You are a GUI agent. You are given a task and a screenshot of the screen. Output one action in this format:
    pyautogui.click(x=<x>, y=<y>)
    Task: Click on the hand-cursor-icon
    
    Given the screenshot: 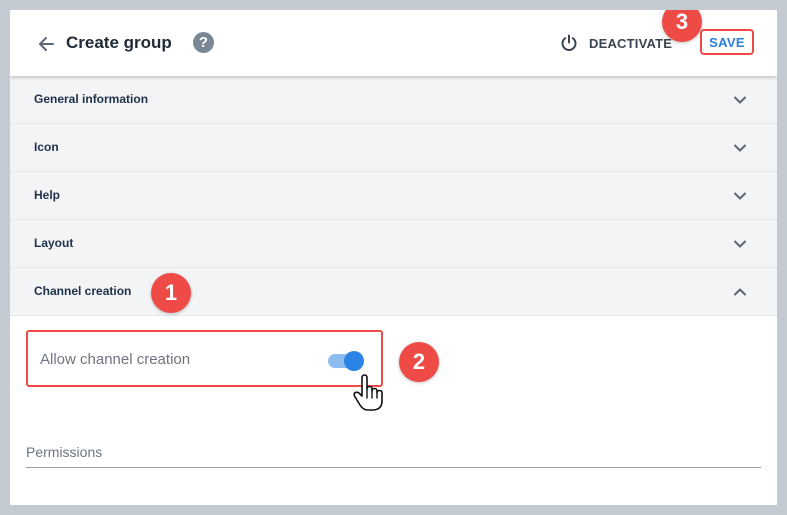 What is the action you would take?
    pyautogui.click(x=368, y=392)
    